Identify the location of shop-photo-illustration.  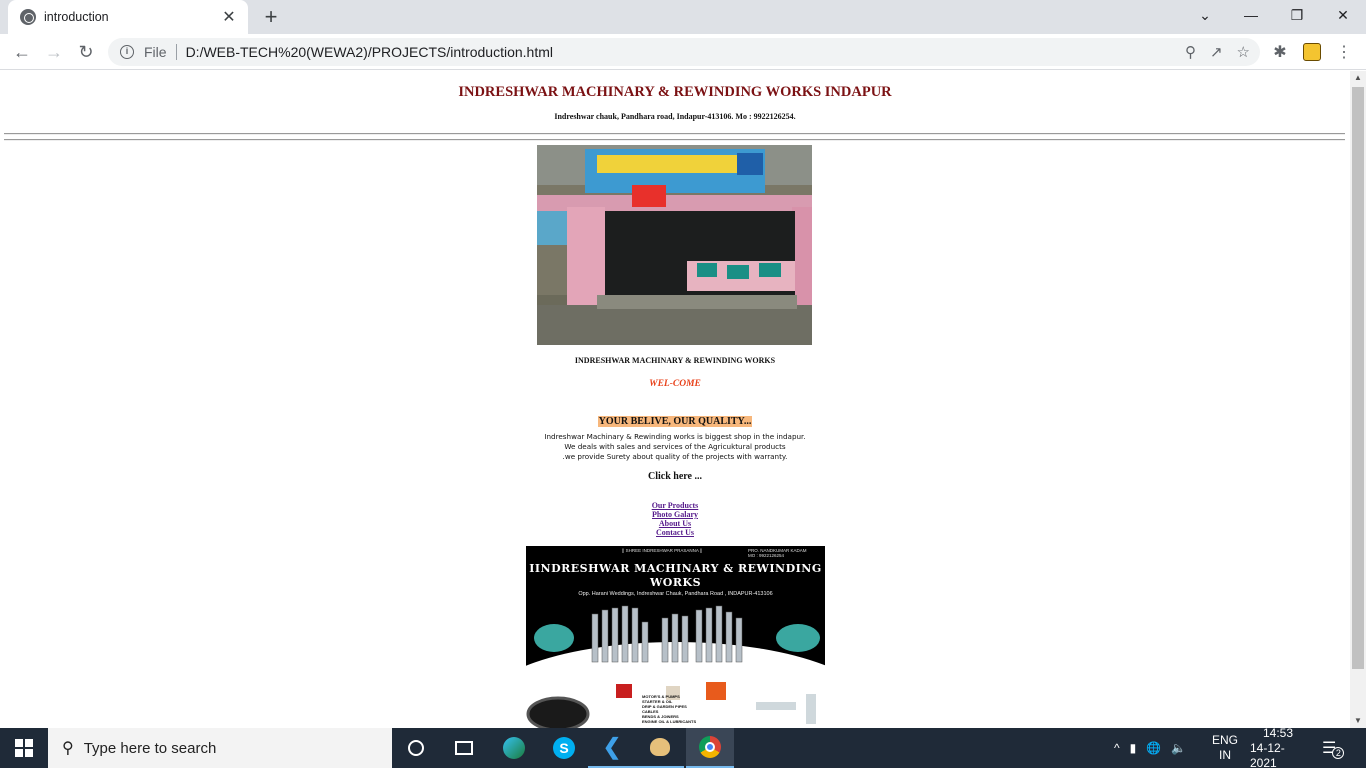
(674, 245).